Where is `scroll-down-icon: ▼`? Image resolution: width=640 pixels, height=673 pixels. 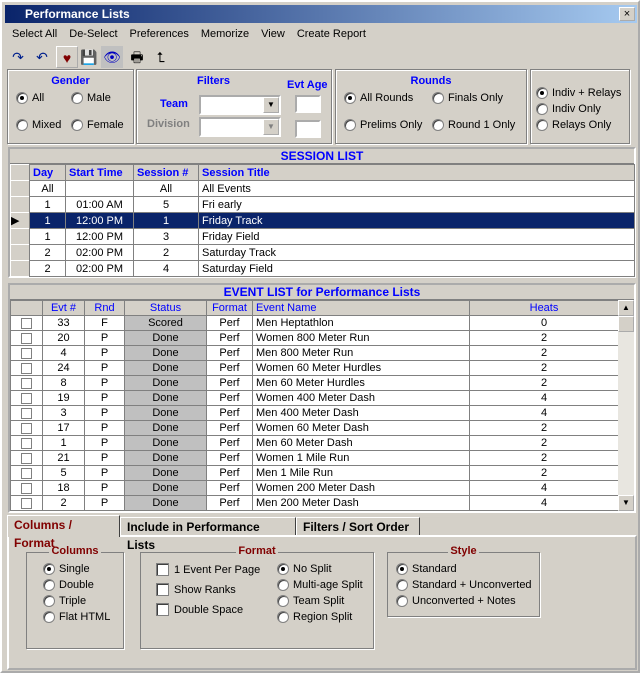
scroll-down-icon: ▼ is located at coordinates (626, 503).